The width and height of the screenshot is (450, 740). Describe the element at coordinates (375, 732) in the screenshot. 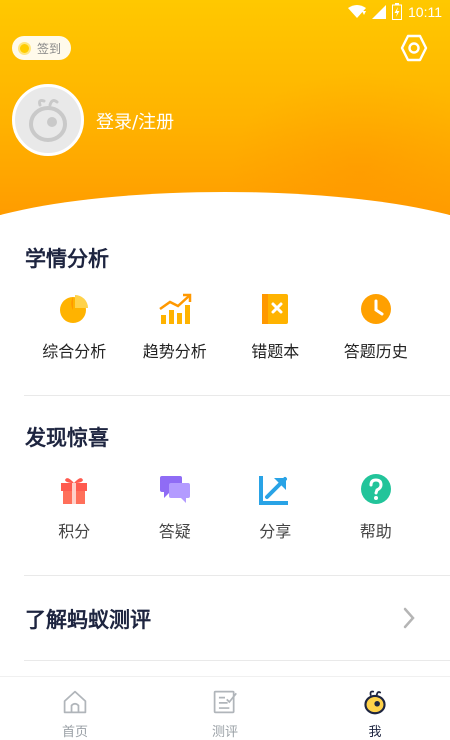

I see `tab-label: 我` at that location.